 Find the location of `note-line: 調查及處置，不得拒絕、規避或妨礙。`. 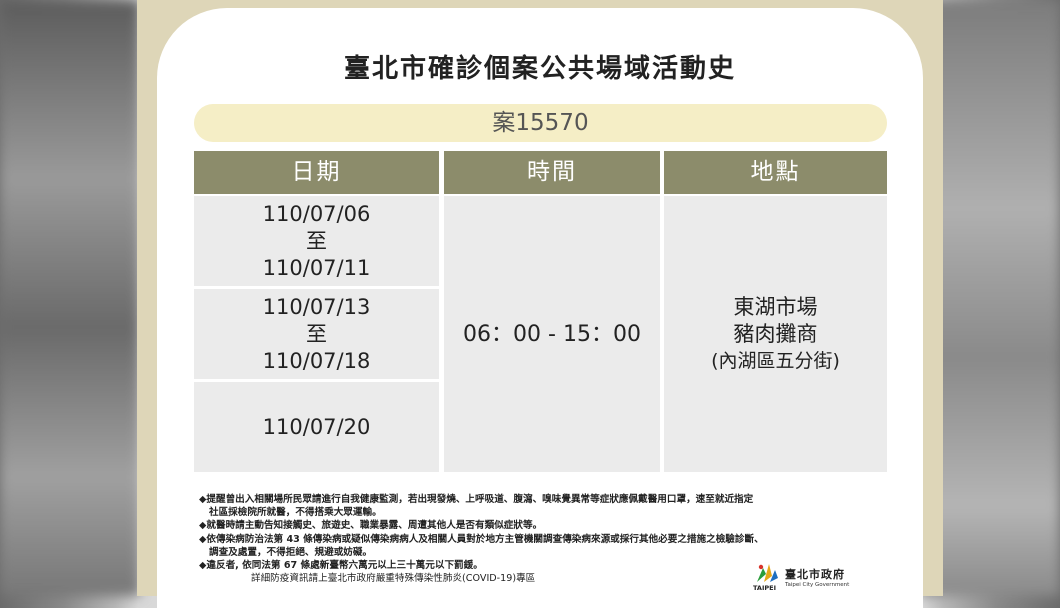

note-line: 調查及處置，不得拒絕、規避或妨礙。 is located at coordinates (291, 552).